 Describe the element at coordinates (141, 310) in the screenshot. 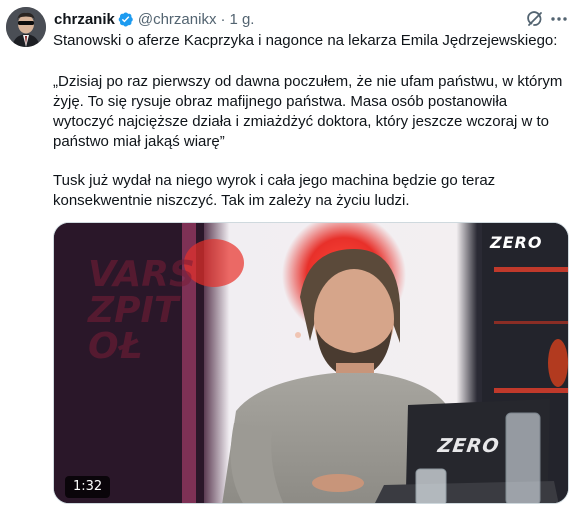

I see `wall-graphic-text: VARS ZPIT OŁ` at that location.